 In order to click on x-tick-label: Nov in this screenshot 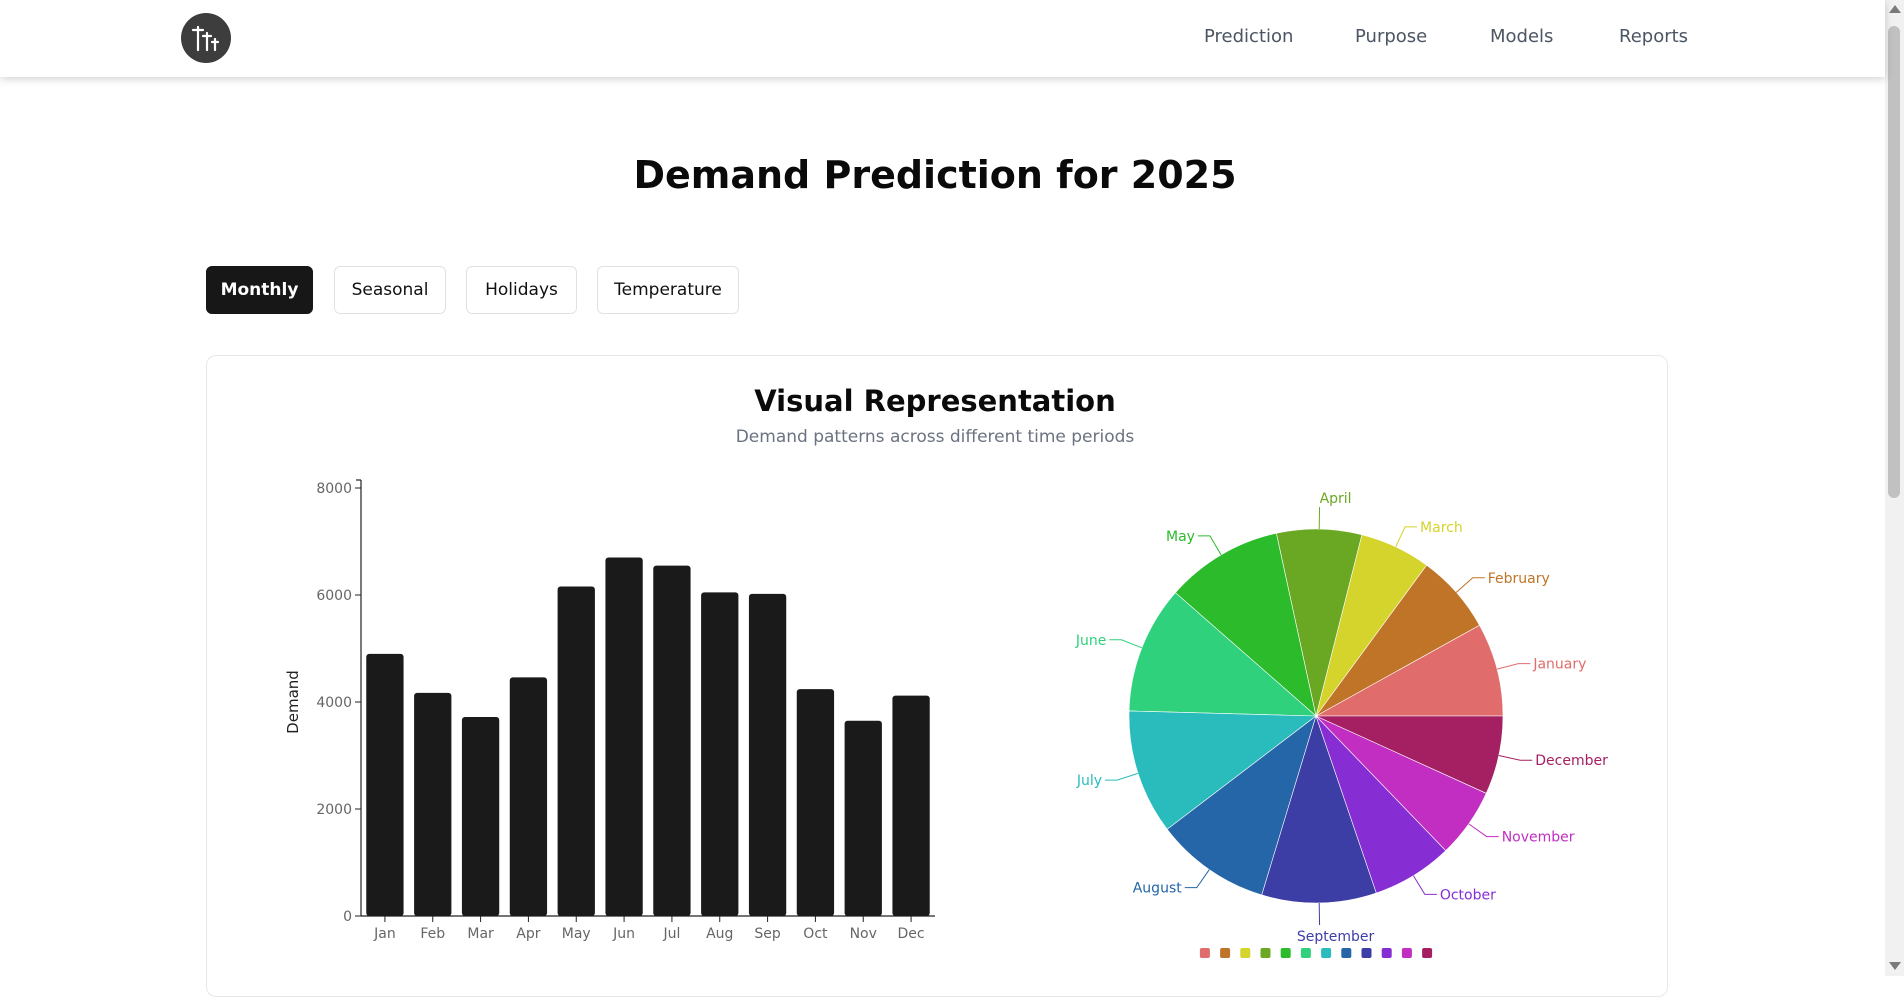, I will do `click(863, 934)`.